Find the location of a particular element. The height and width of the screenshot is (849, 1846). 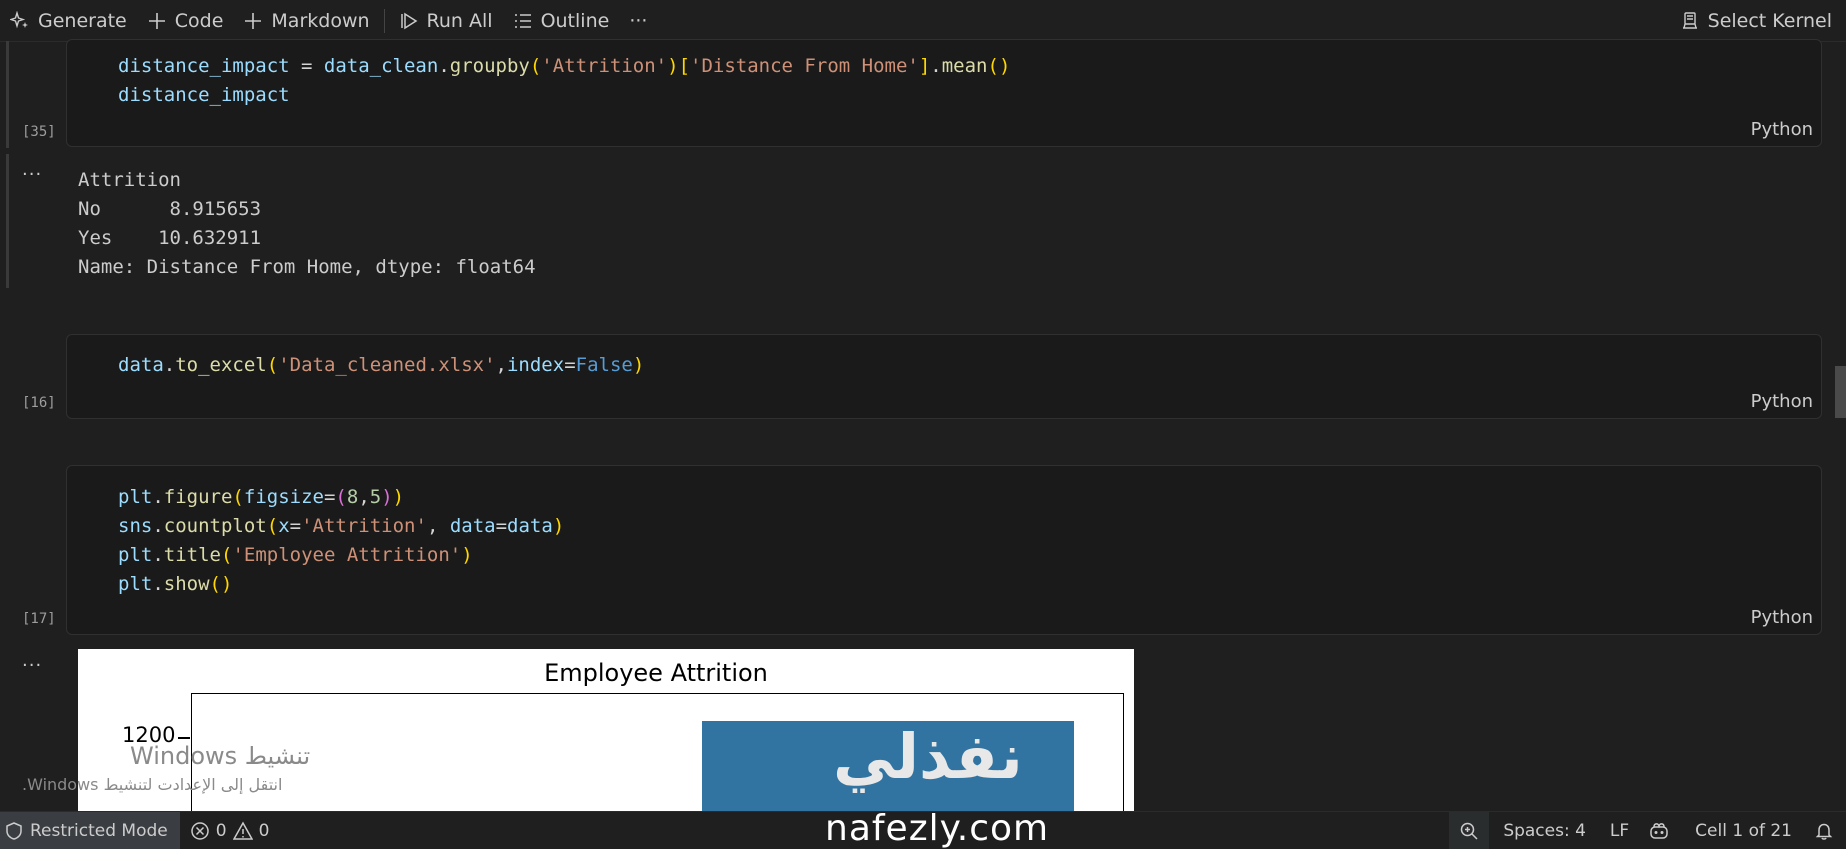

more-actions-button: ··· is located at coordinates (638, 20).